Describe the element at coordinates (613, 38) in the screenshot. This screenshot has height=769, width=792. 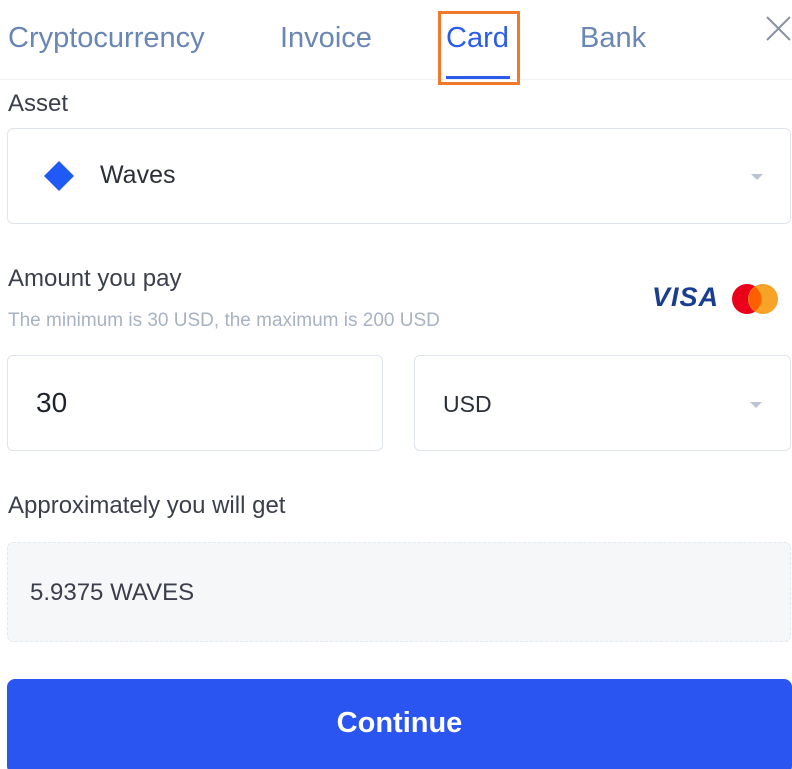
I see `tab-bank: Bank` at that location.